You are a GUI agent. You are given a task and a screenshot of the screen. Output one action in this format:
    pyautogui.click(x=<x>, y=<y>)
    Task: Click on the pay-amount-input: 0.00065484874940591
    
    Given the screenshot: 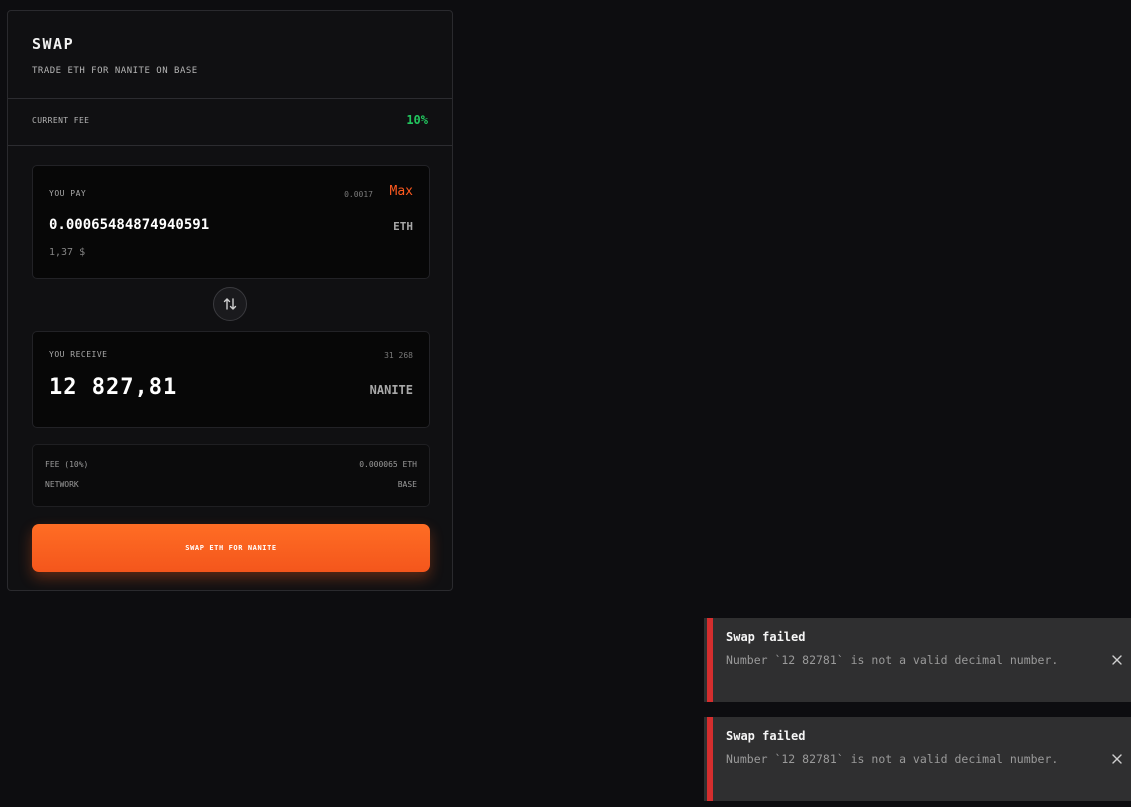 What is the action you would take?
    pyautogui.click(x=129, y=225)
    